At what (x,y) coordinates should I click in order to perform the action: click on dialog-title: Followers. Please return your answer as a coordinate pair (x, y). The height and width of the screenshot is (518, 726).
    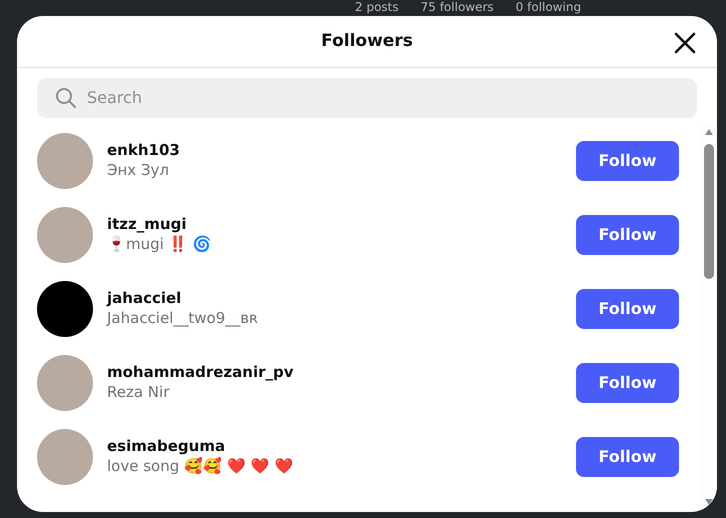
    Looking at the image, I should click on (367, 41).